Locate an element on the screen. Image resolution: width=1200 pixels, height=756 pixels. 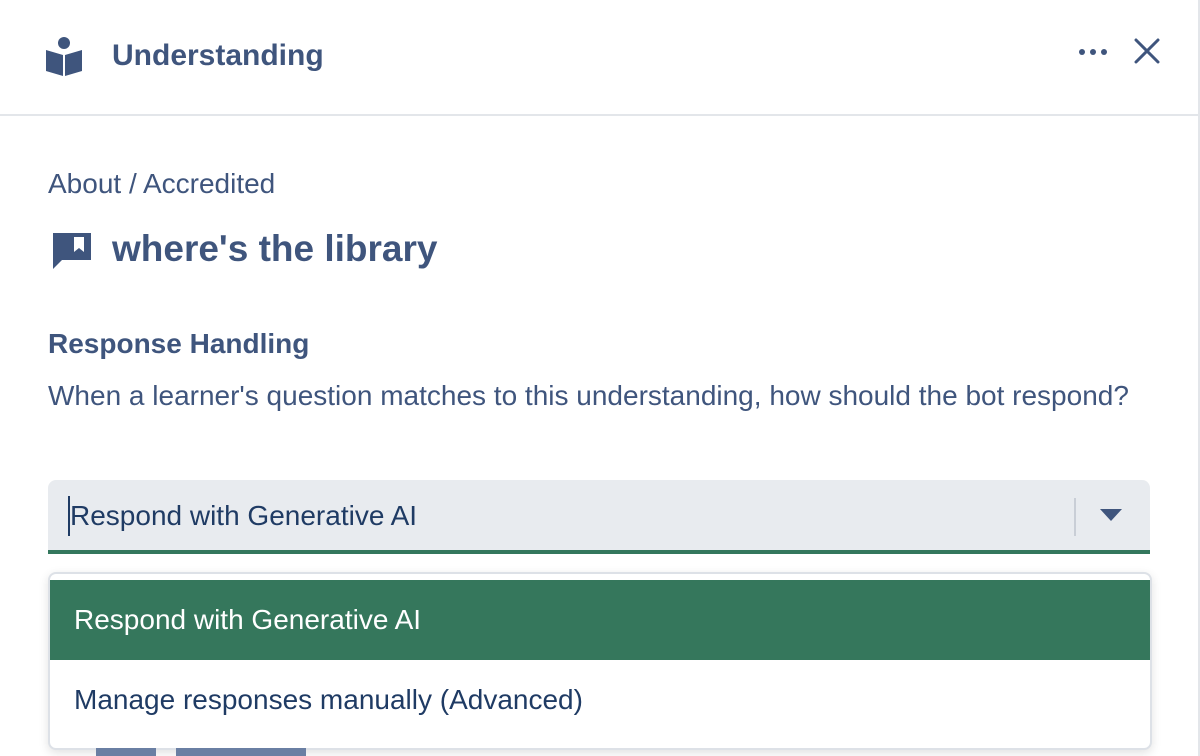
select-divider is located at coordinates (1075, 517).